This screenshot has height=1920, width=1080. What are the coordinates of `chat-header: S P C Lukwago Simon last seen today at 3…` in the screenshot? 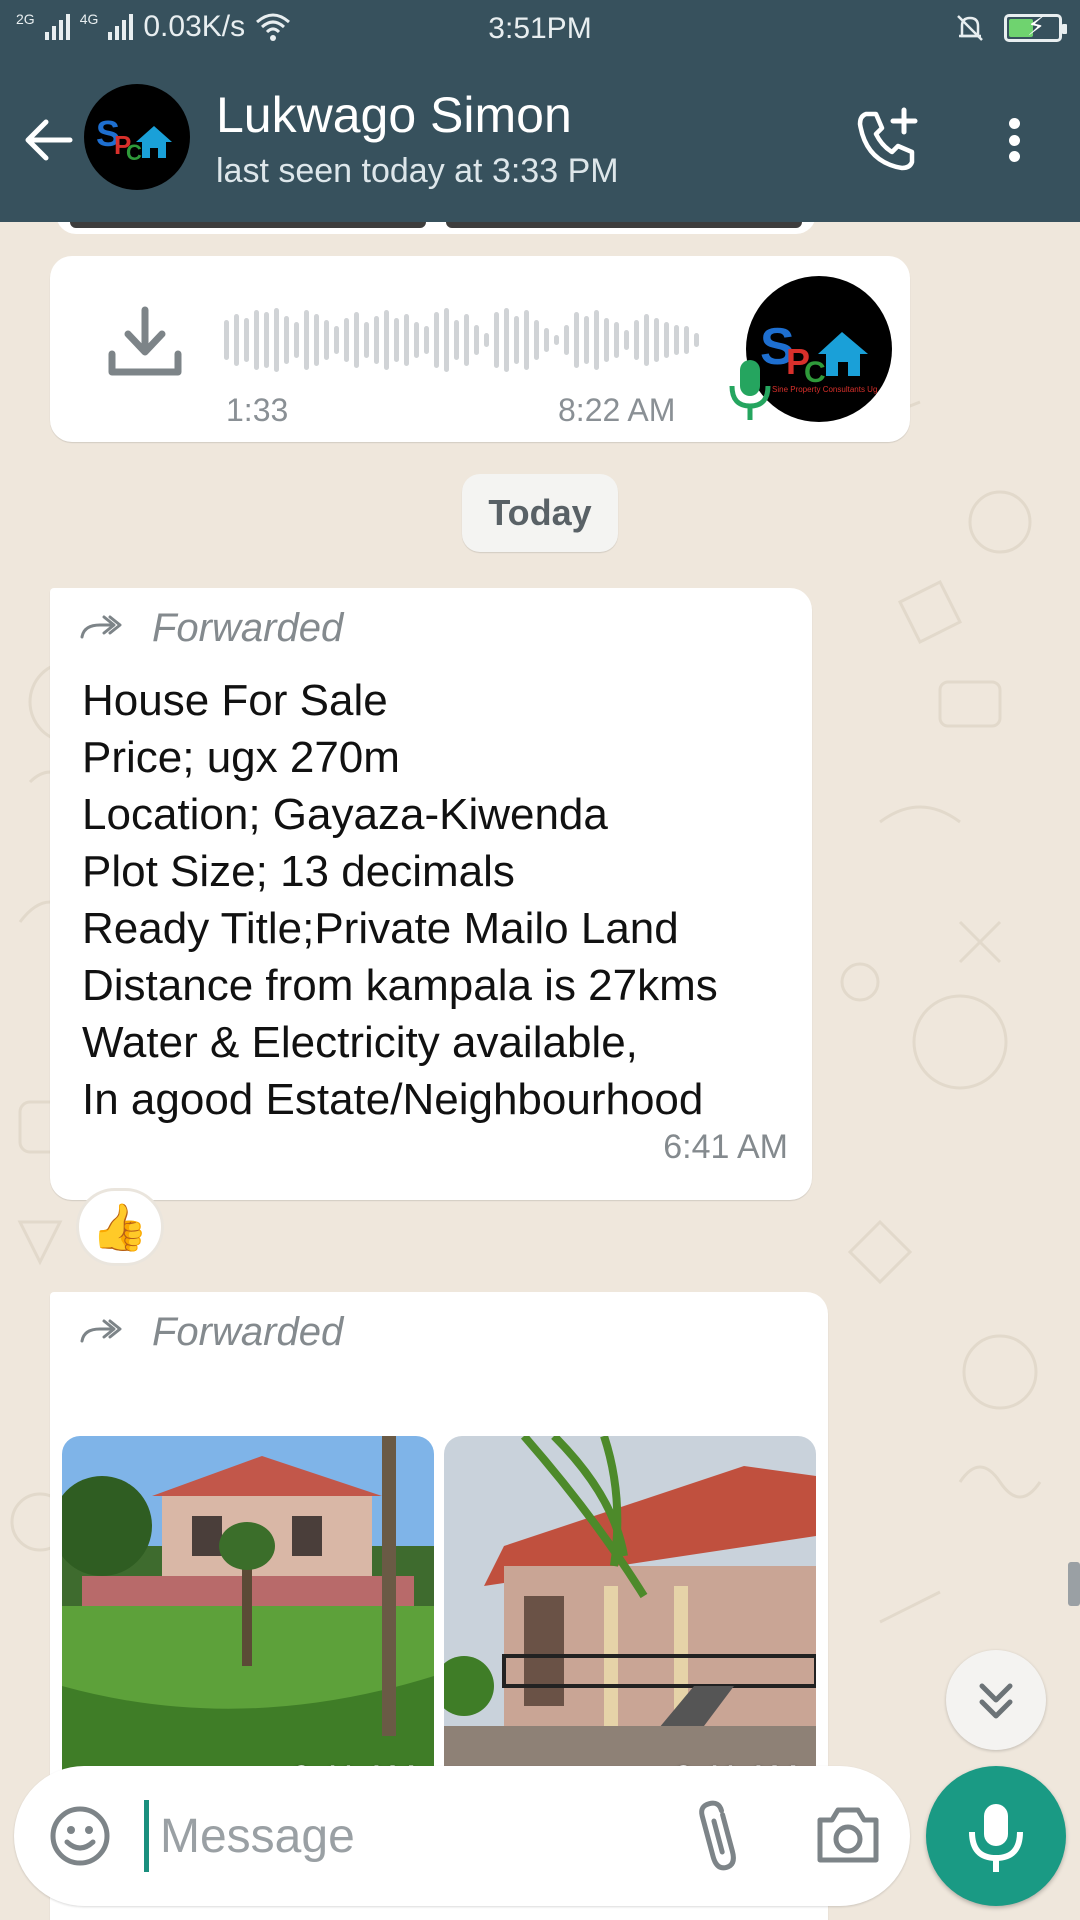 It's located at (540, 140).